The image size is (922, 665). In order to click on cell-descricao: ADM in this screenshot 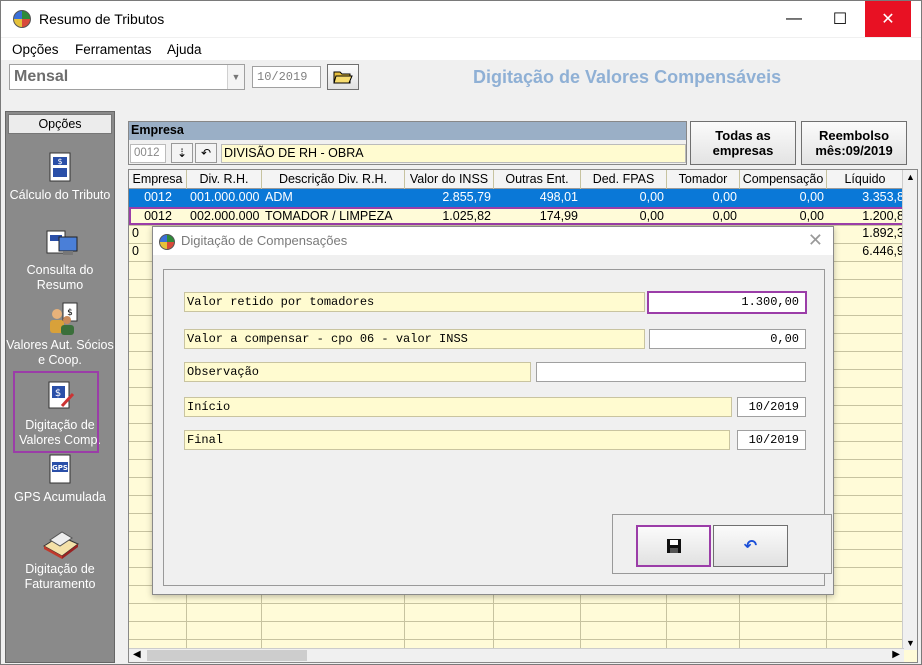, I will do `click(279, 197)`.